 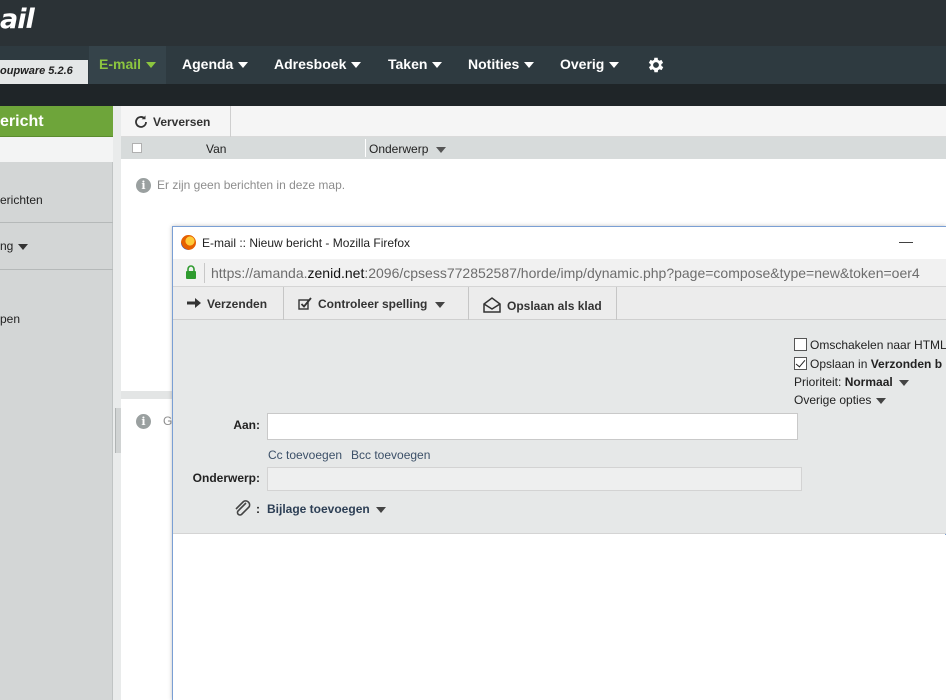 I want to click on add-attachment-link: Bijlage toevoegen, so click(x=326, y=509).